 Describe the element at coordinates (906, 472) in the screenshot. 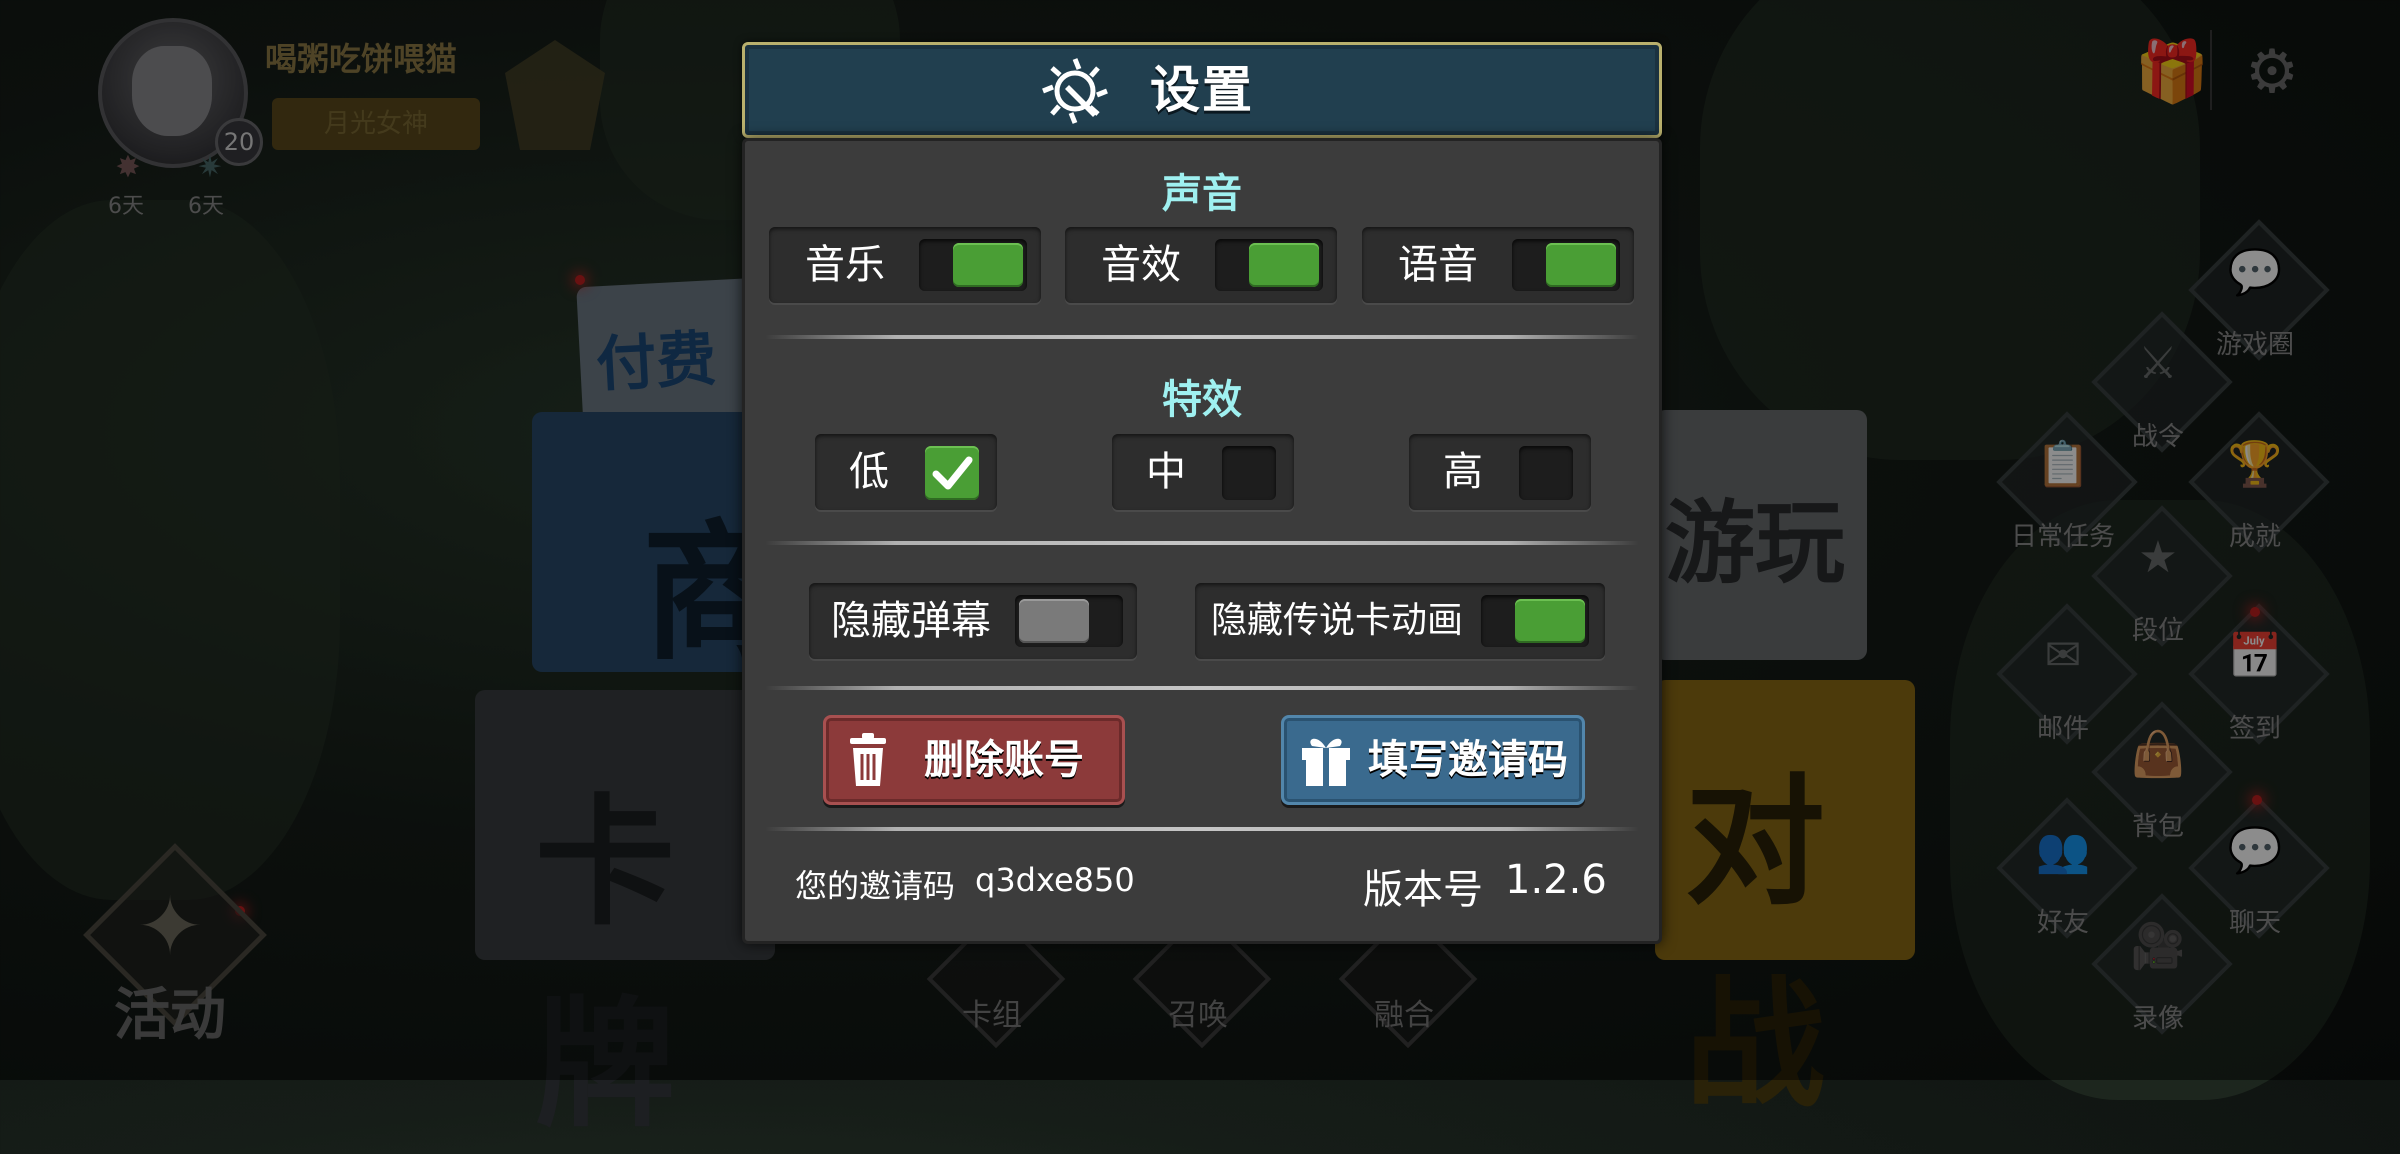

I see `effects-low-option: 低` at that location.